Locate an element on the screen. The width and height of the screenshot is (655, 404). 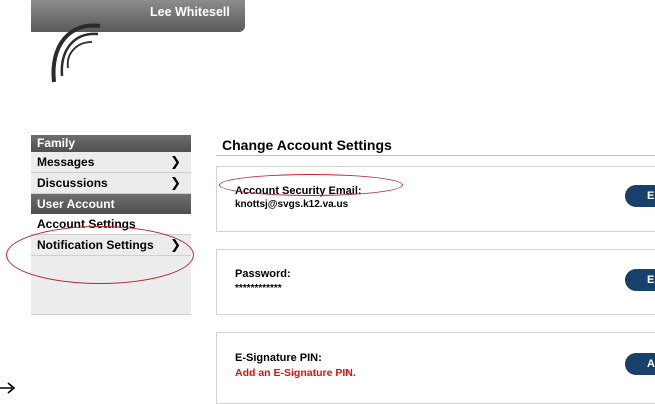
arrow-icon is located at coordinates (8, 388).